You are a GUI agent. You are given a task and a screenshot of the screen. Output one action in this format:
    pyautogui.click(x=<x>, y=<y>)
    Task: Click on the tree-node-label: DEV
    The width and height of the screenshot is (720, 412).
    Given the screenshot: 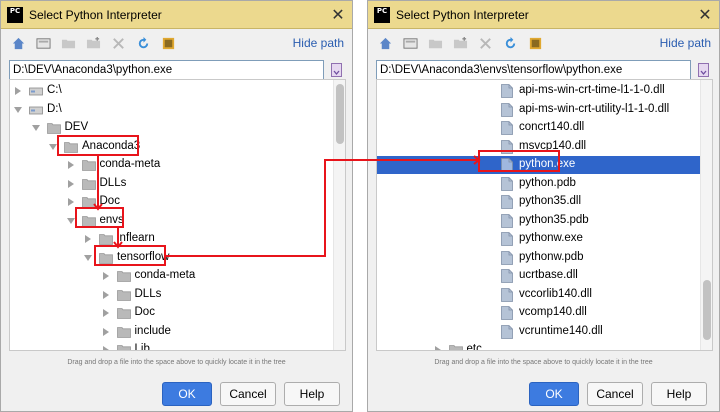 What is the action you would take?
    pyautogui.click(x=76, y=127)
    